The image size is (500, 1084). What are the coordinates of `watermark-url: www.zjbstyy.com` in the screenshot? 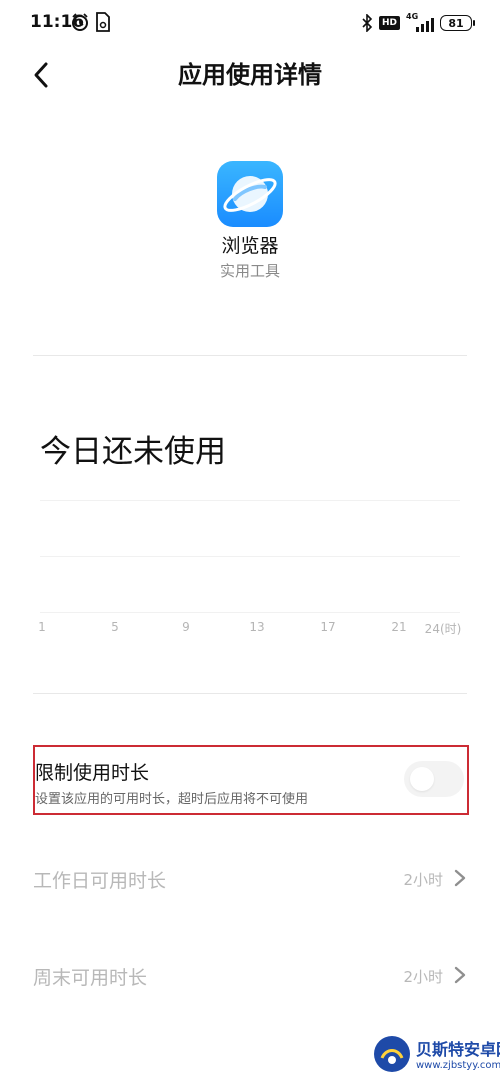 It's located at (458, 1065).